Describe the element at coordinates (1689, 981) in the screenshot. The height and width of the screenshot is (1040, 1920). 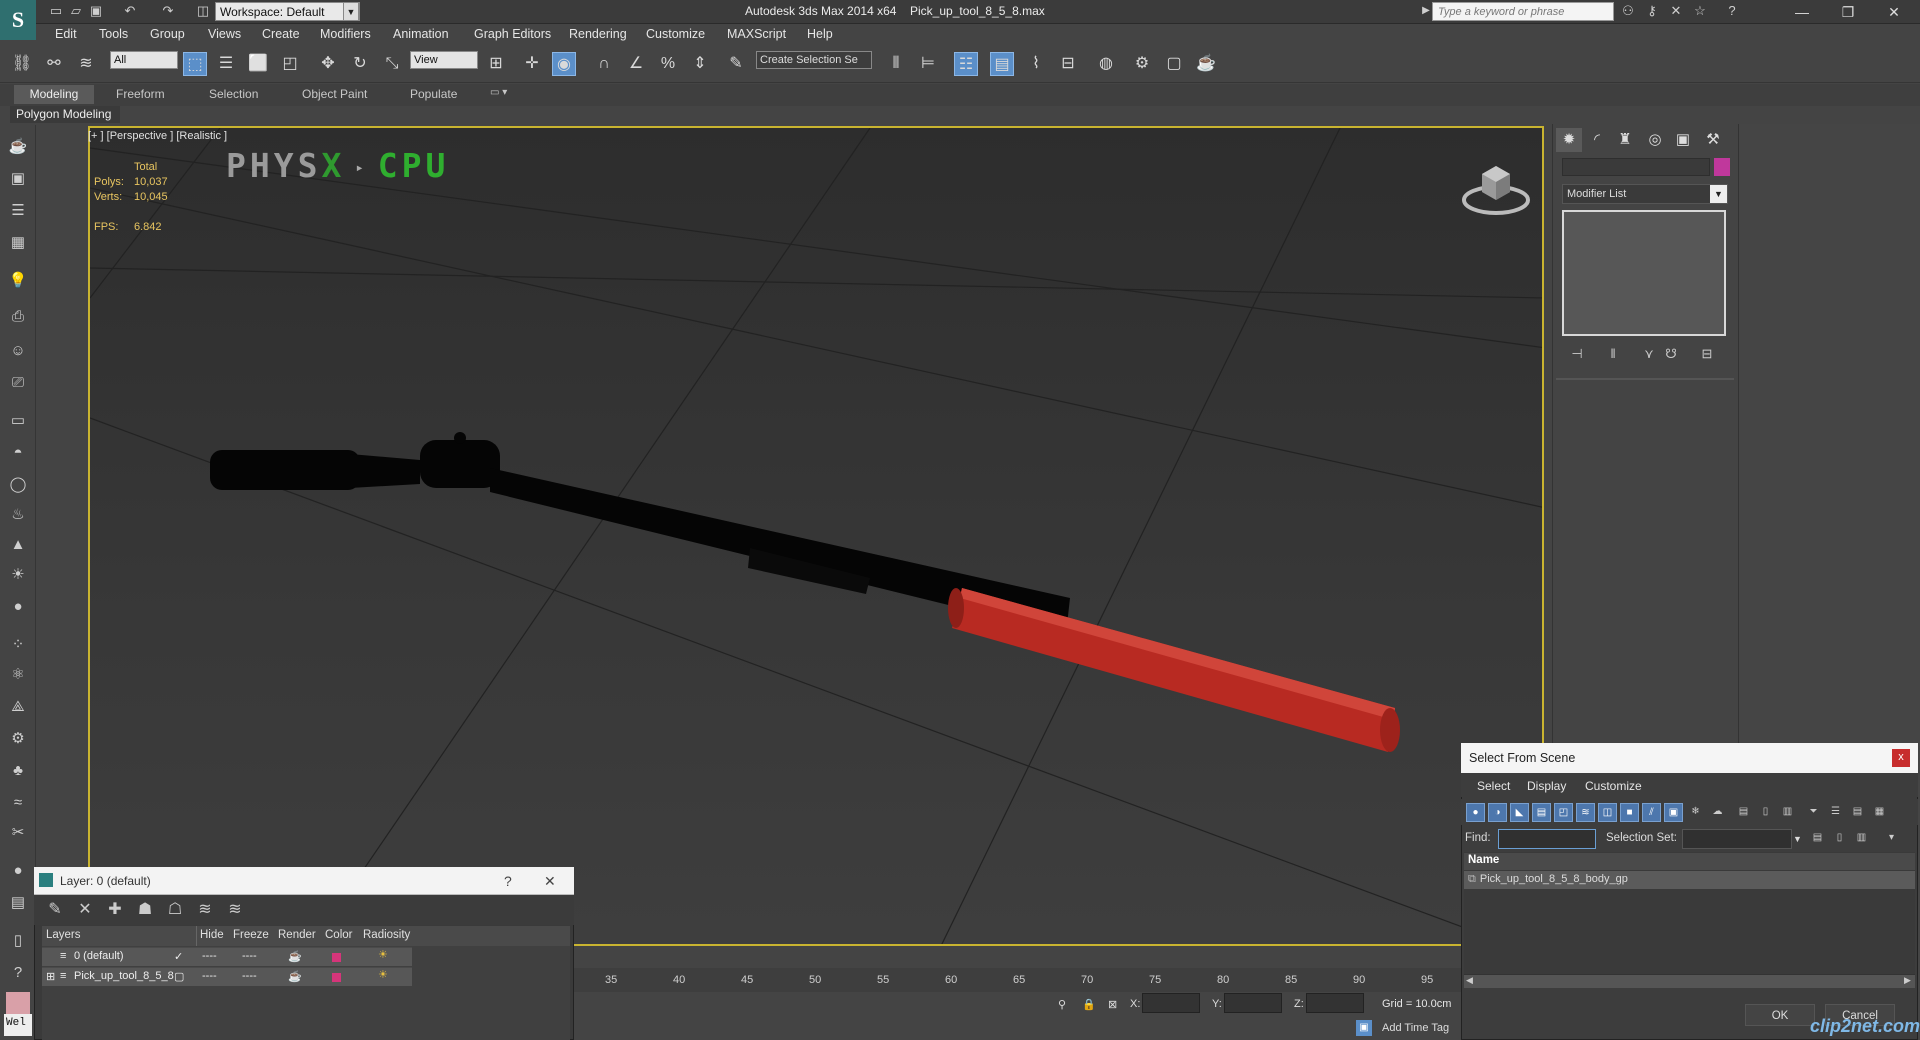
I see `horizontal-scrollbar` at that location.